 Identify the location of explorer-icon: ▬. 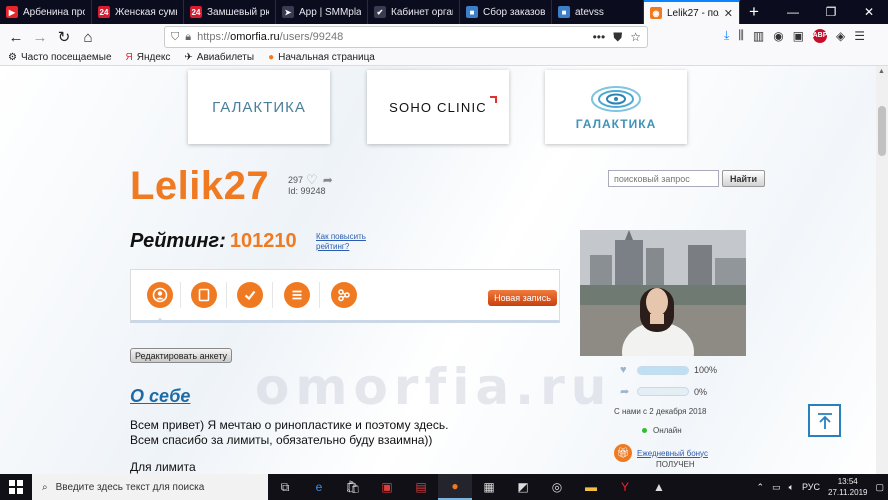
(591, 487).